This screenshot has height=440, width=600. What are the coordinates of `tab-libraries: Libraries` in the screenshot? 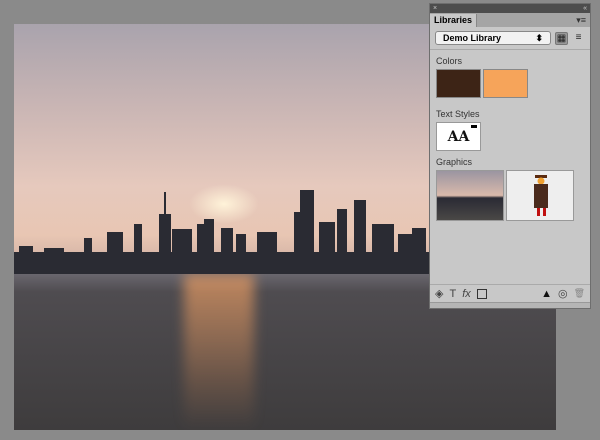 It's located at (454, 20).